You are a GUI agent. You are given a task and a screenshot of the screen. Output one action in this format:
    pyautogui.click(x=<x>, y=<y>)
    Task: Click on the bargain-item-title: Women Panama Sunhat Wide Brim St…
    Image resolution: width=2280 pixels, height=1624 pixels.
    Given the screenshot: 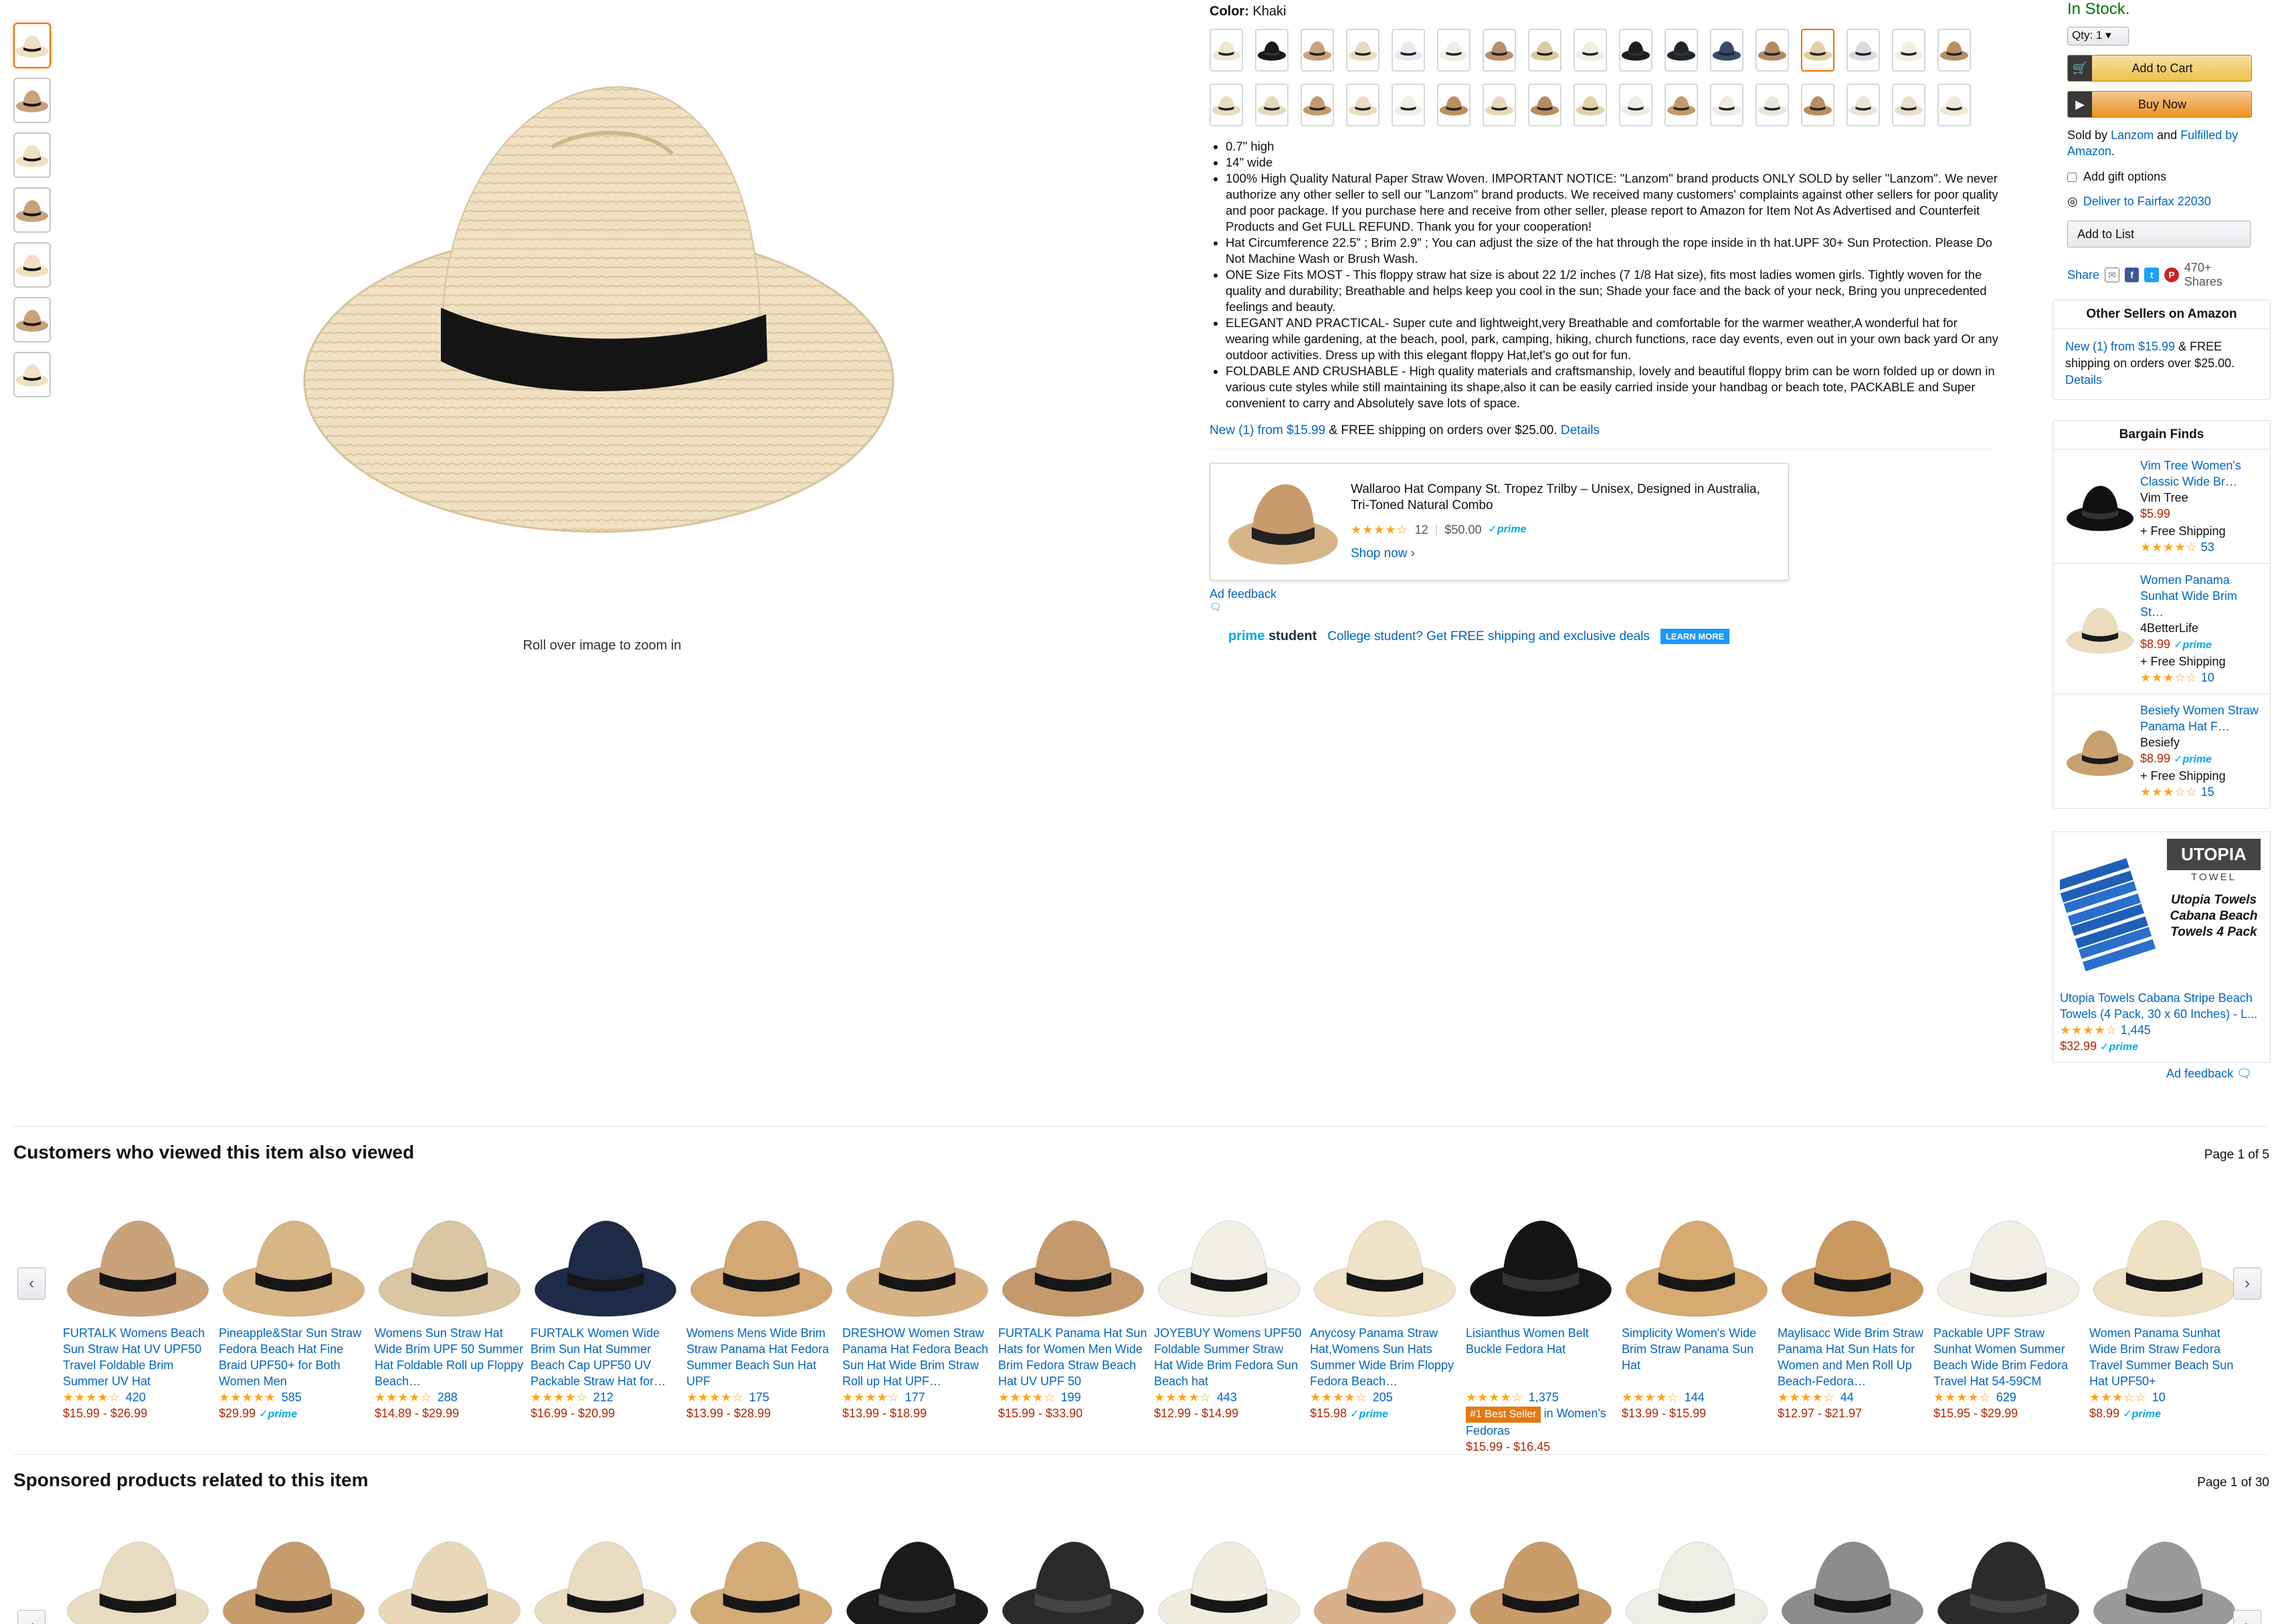 What is the action you would take?
    pyautogui.click(x=2188, y=596)
    